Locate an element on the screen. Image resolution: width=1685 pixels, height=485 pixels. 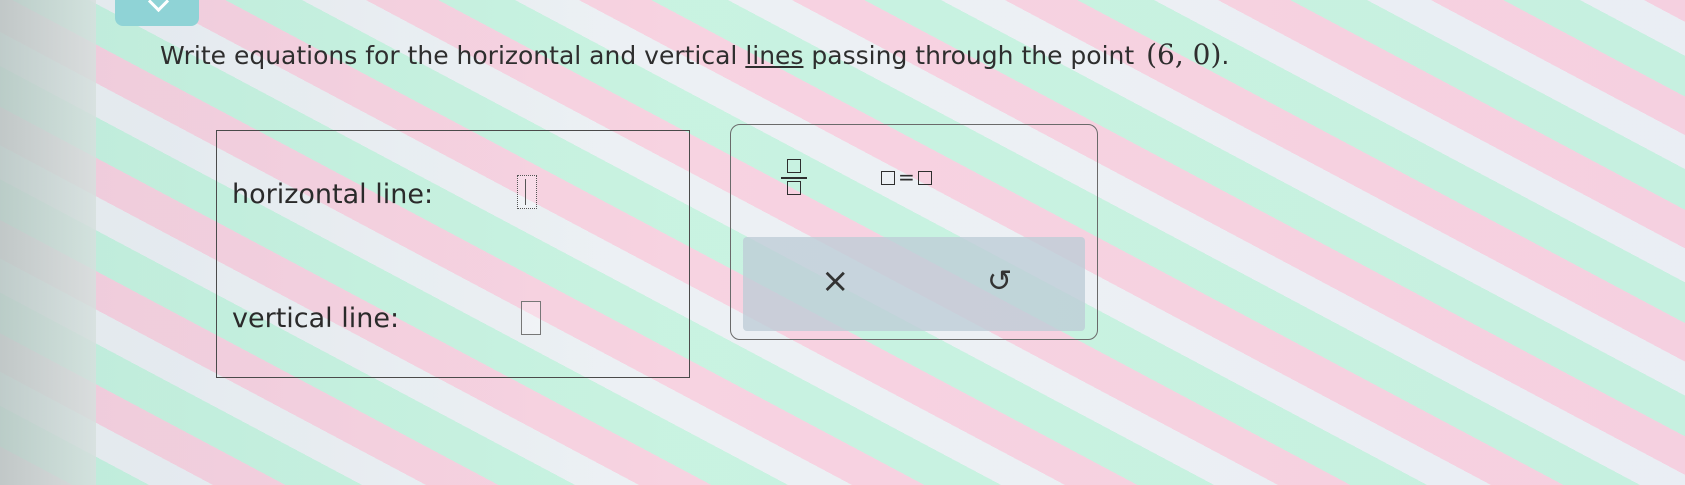
collapse-tab is located at coordinates (157, 13).